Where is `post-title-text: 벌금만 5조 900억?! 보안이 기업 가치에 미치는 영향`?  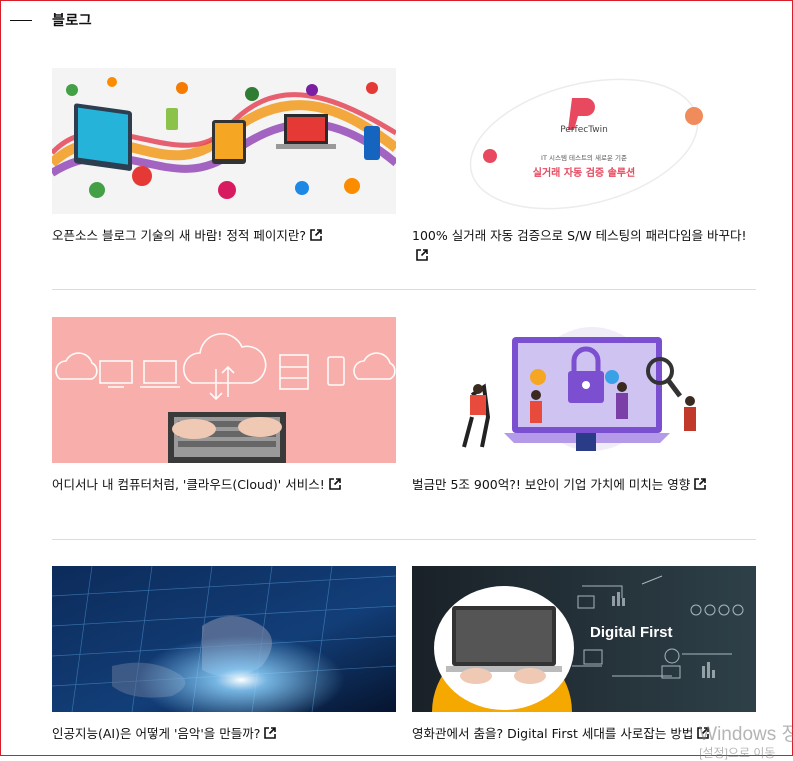 post-title-text: 벌금만 5조 900억?! 보안이 기업 가치에 미치는 영향 is located at coordinates (551, 484).